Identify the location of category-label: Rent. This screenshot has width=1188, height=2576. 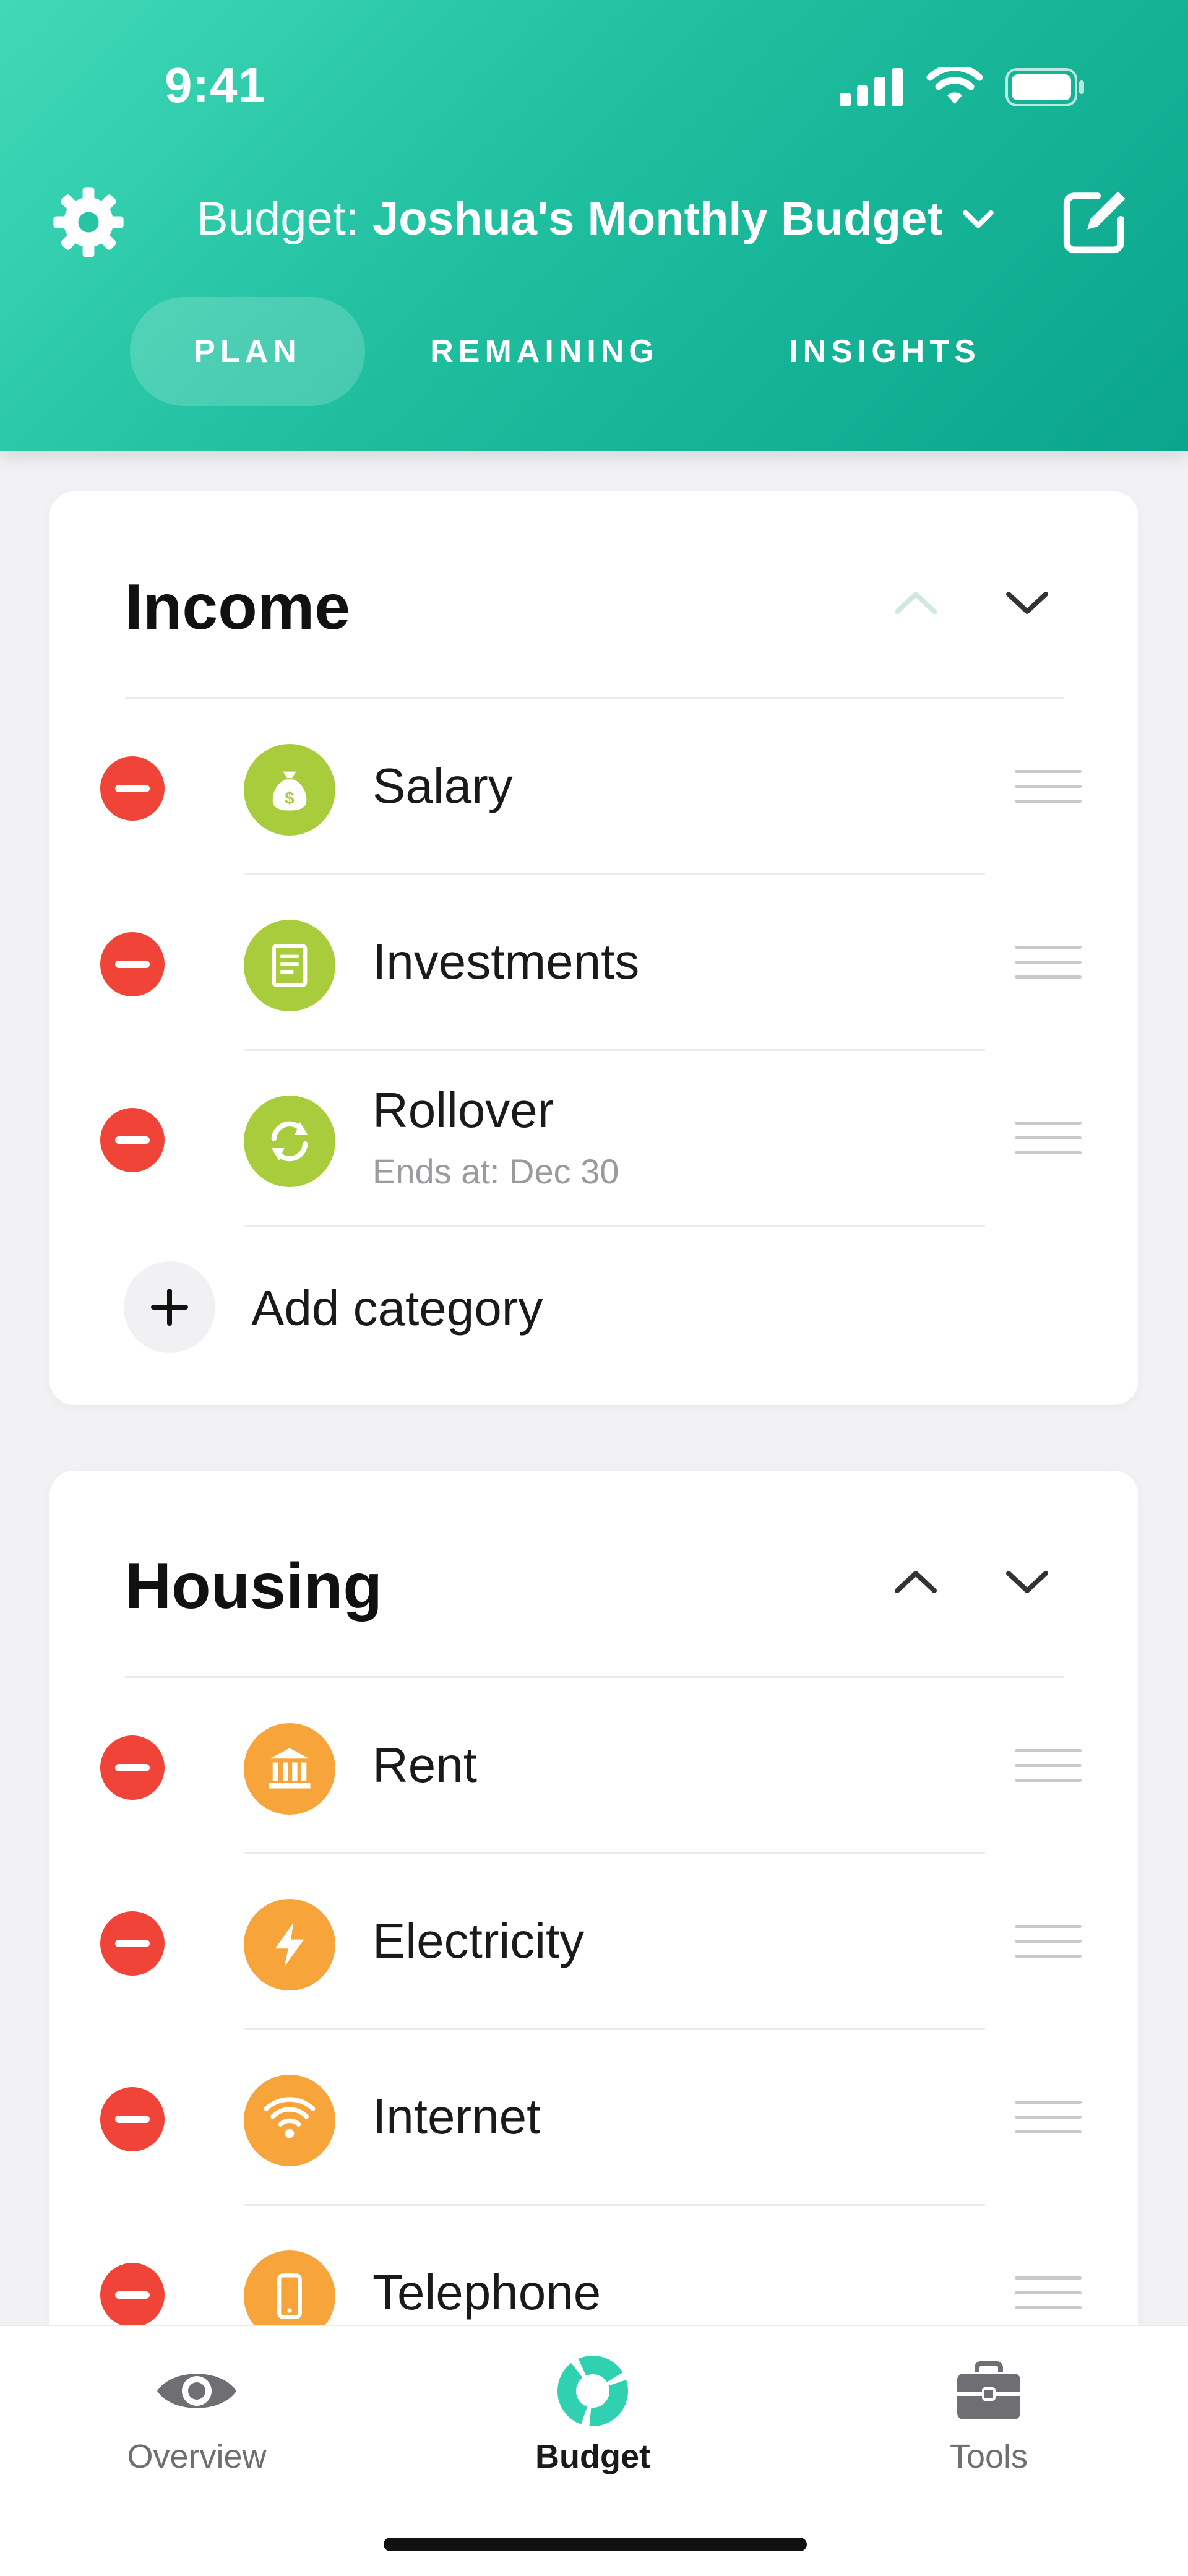
(424, 1764).